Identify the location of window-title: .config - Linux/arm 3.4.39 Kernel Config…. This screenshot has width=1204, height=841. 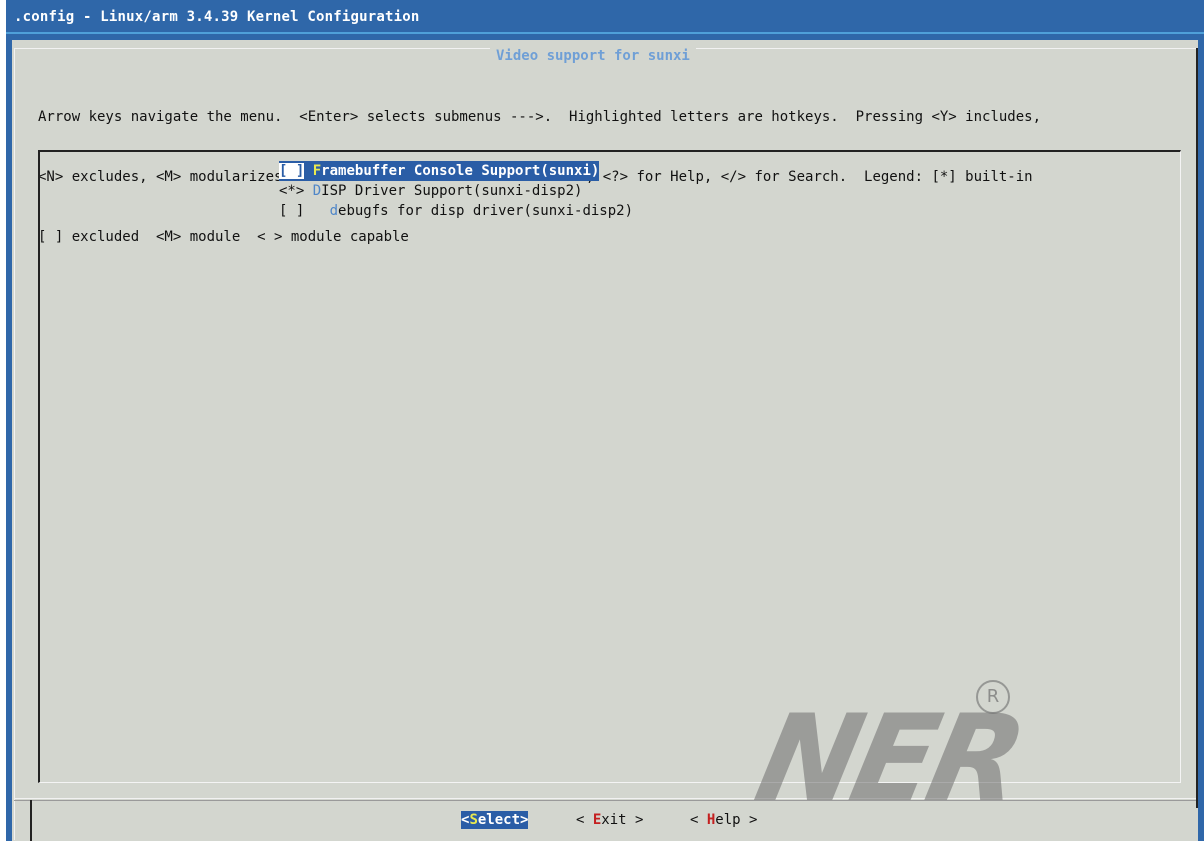
(217, 17).